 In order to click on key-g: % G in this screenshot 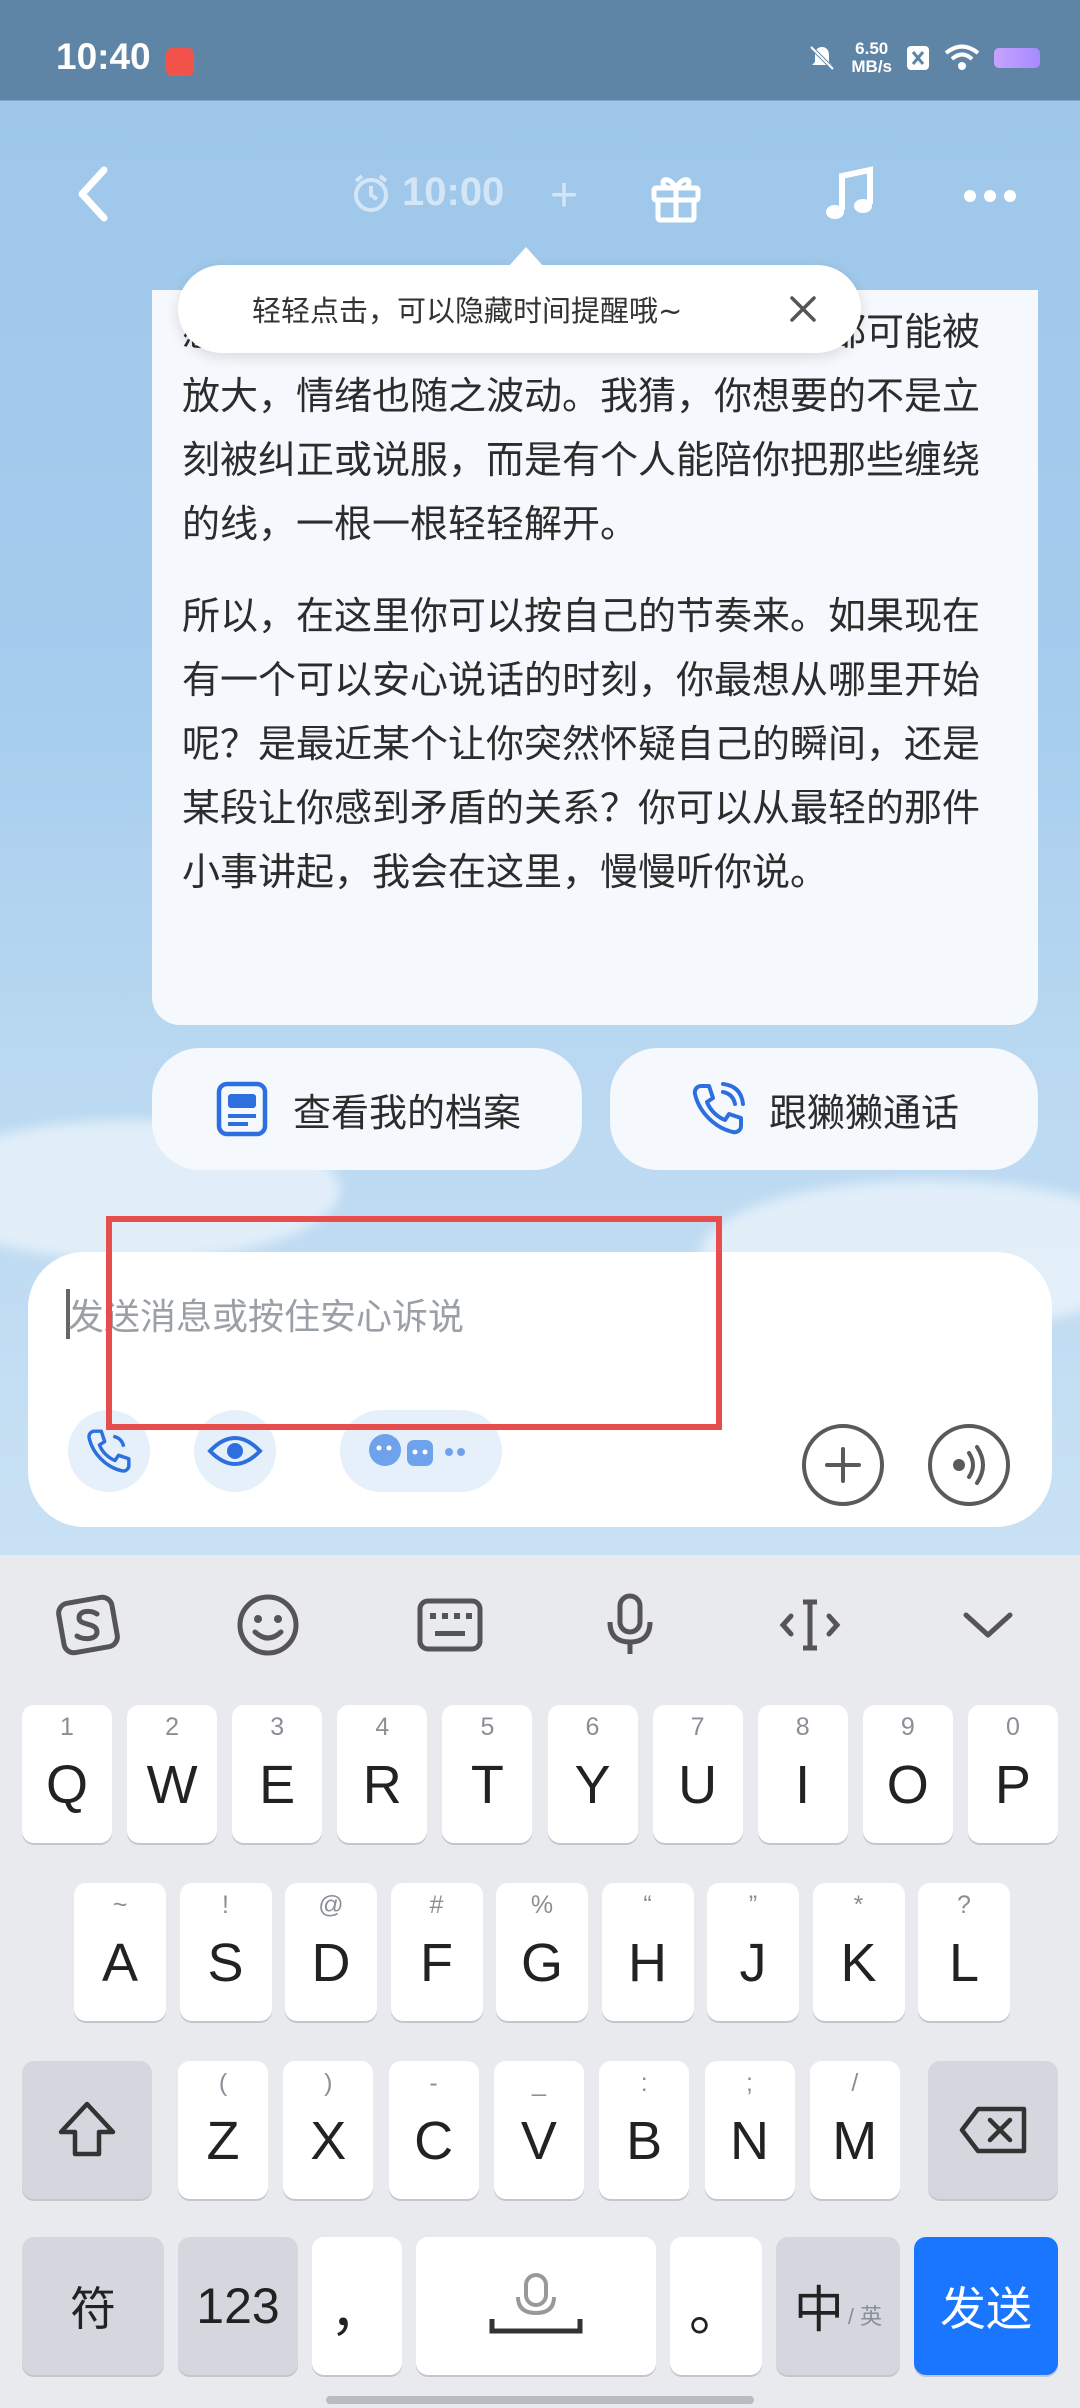, I will do `click(542, 1952)`.